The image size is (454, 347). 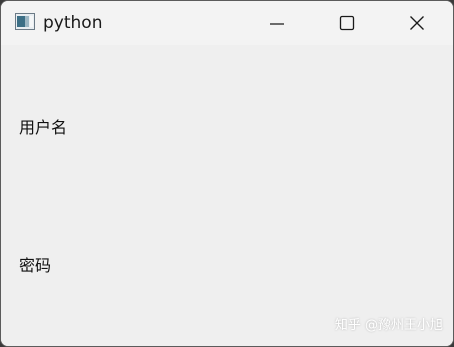 I want to click on title-bar: python, so click(x=227, y=23).